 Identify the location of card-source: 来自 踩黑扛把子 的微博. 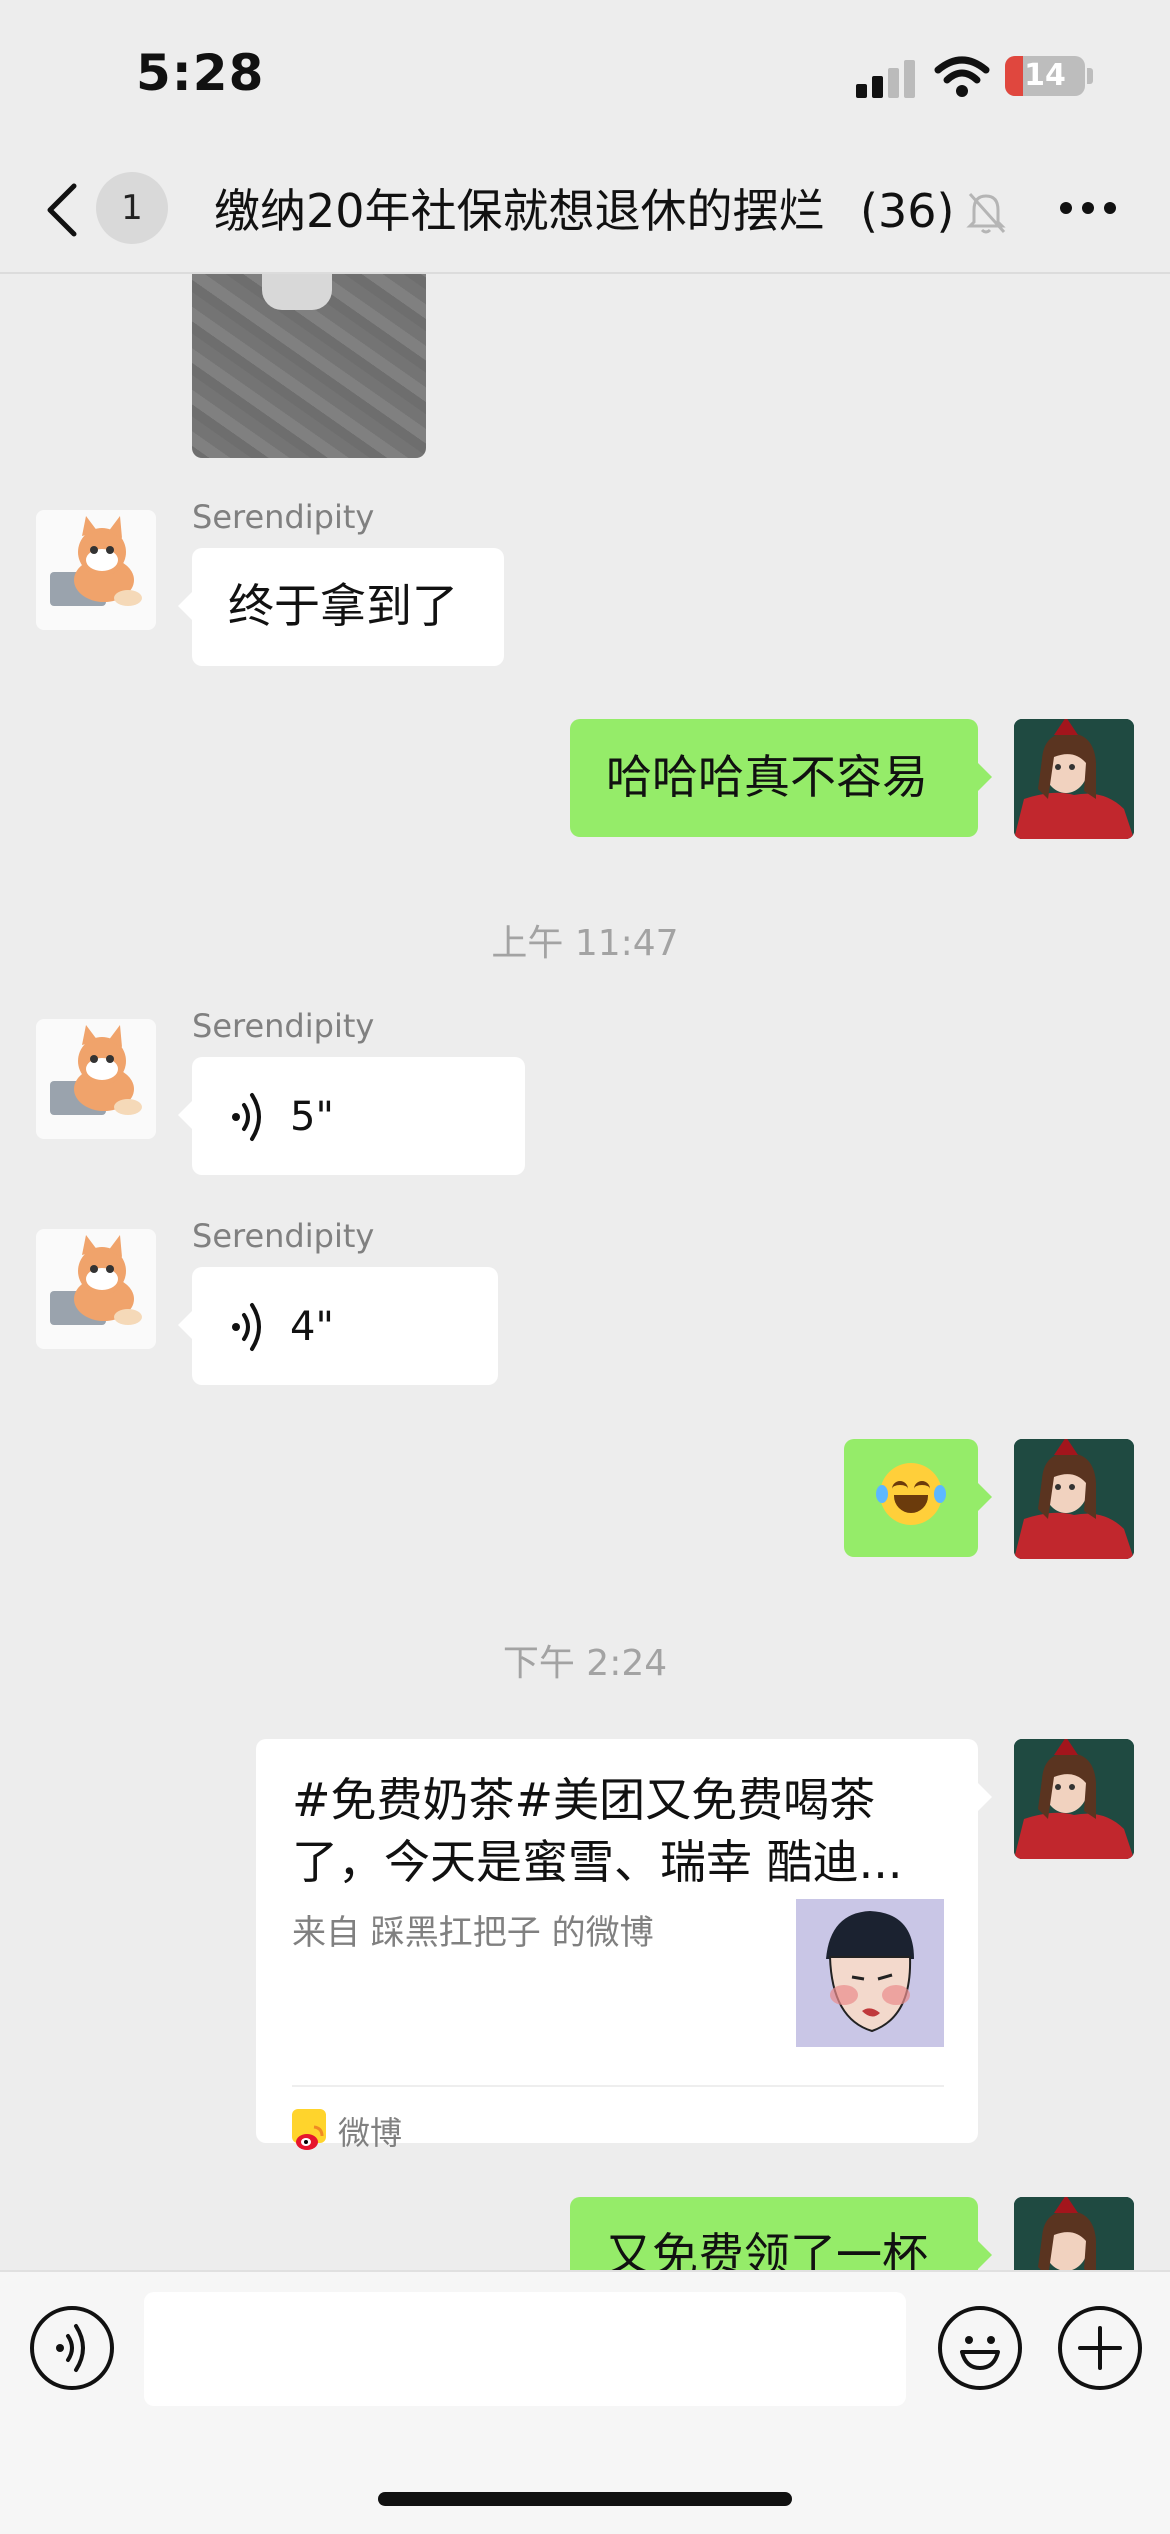
(473, 1933).